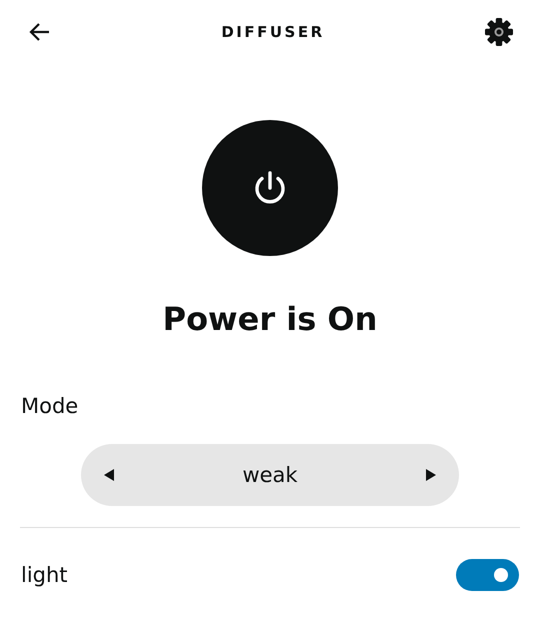 The image size is (540, 640). What do you see at coordinates (273, 32) in the screenshot?
I see `screen-title: DIFFUSER` at bounding box center [273, 32].